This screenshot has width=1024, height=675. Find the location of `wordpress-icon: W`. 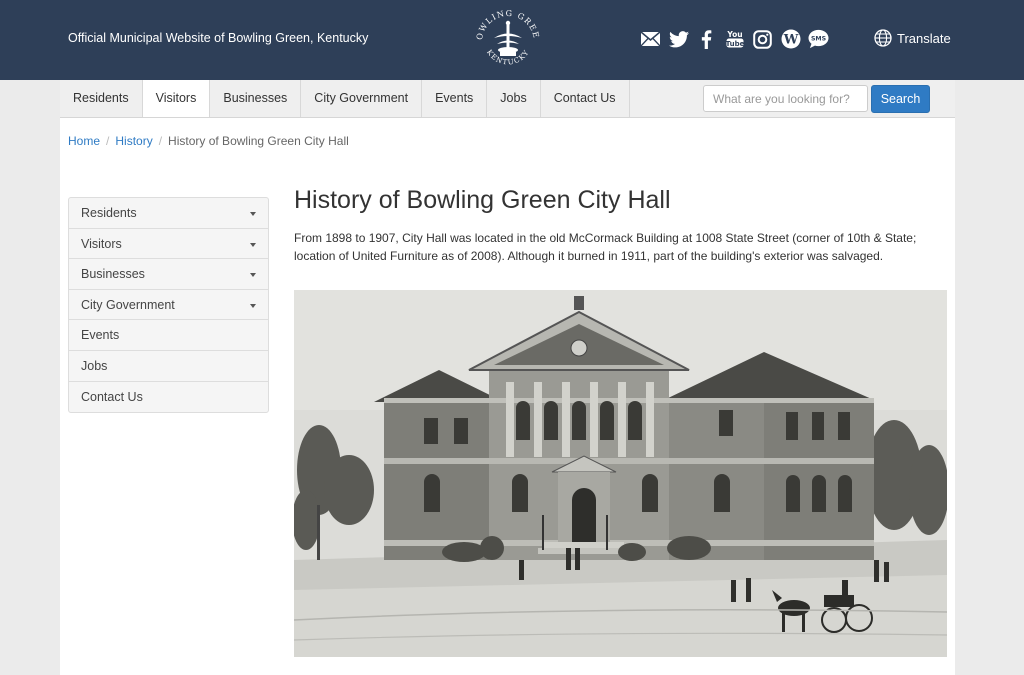

wordpress-icon: W is located at coordinates (790, 39).